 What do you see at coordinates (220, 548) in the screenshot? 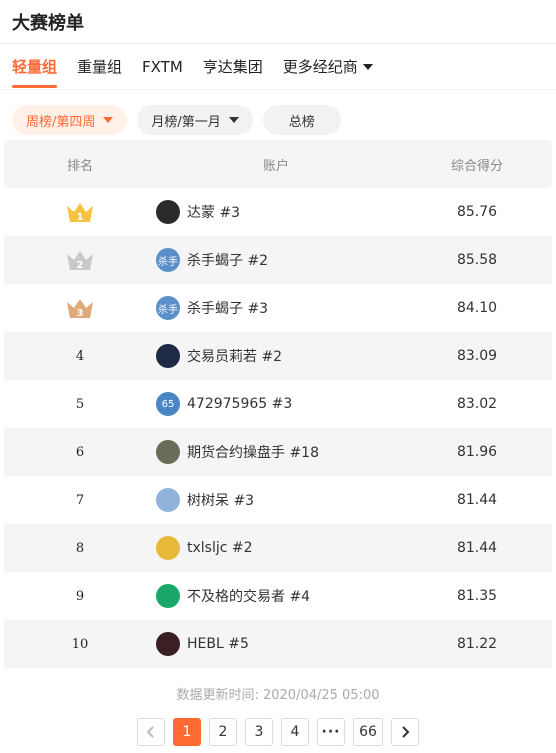
I see `account-name: txlsljc #2` at bounding box center [220, 548].